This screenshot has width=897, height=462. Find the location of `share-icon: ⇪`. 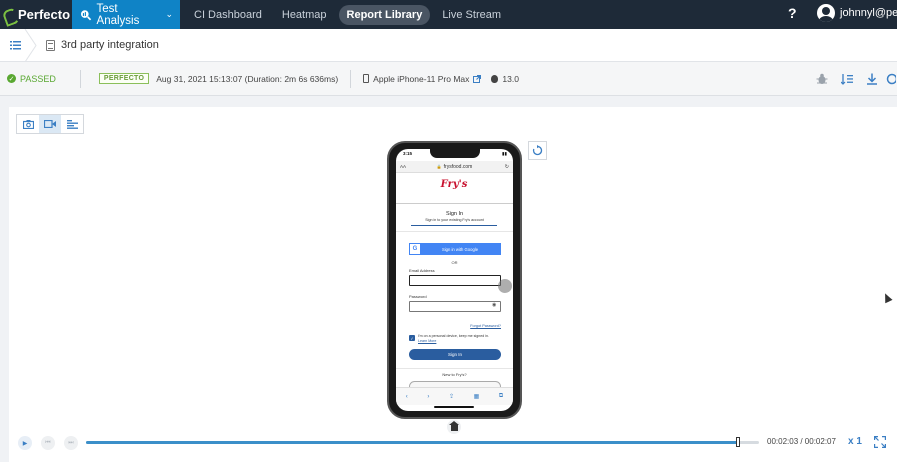

share-icon: ⇪ is located at coordinates (451, 396).